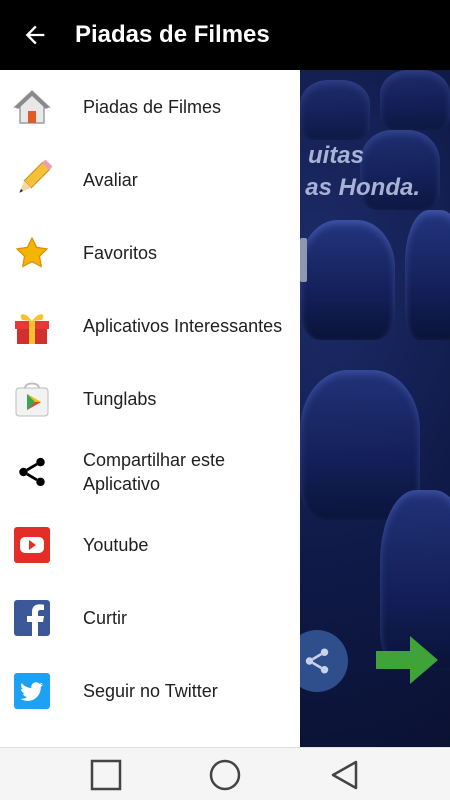 The width and height of the screenshot is (450, 800). I want to click on star-icon, so click(32, 253).